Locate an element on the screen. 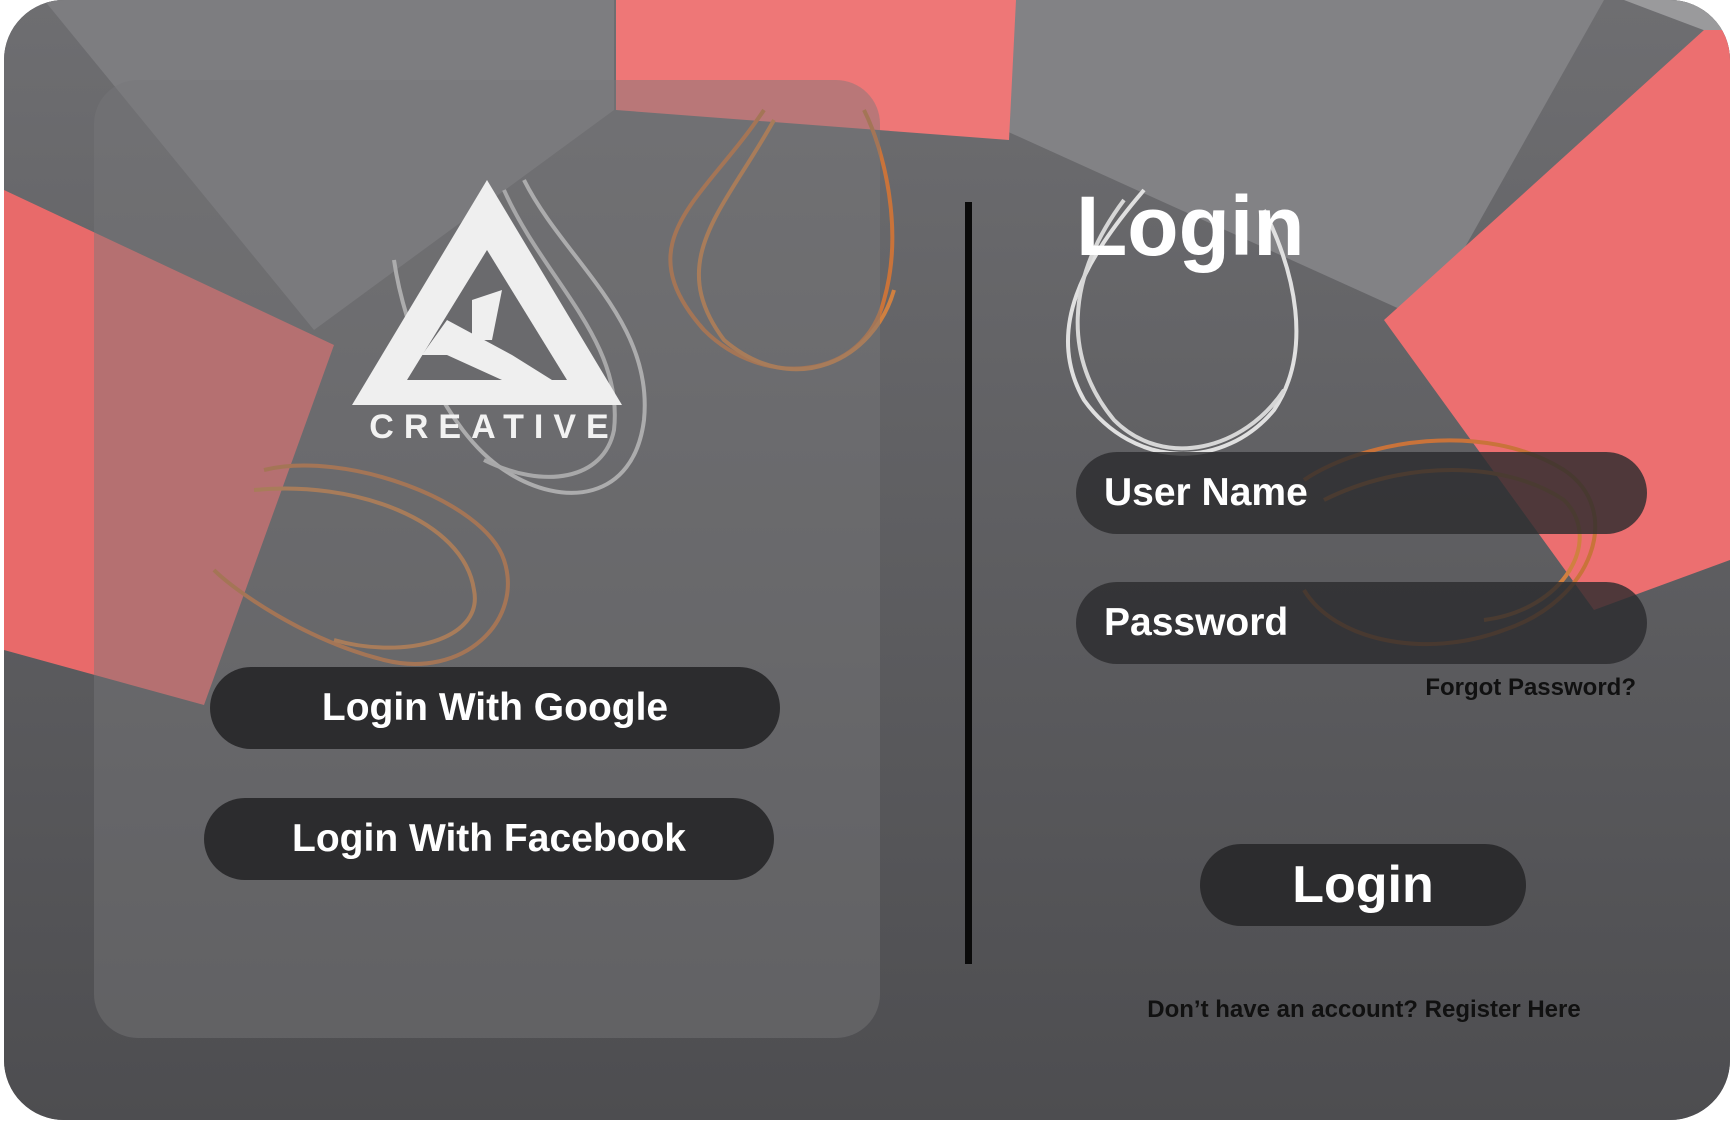  vertical-divider is located at coordinates (968, 583).